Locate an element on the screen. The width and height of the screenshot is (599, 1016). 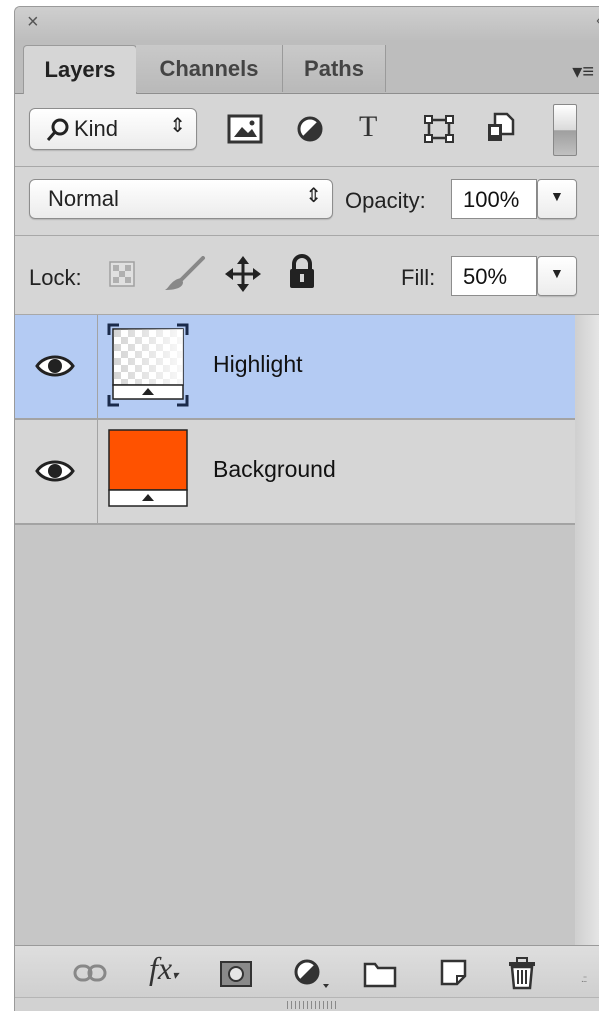
fill-field: 50% is located at coordinates (494, 276).